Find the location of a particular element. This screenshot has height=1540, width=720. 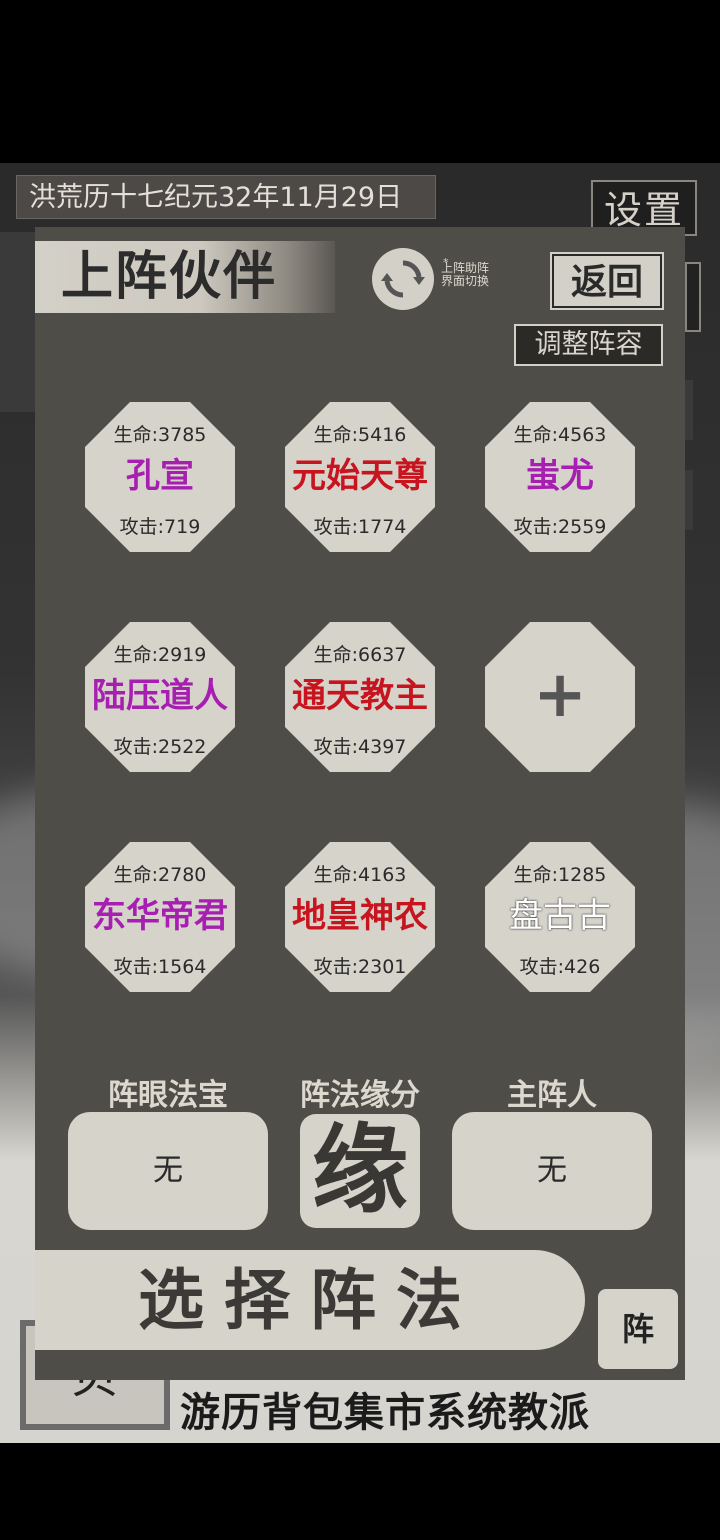

partner-name: 陆压道人 is located at coordinates (160, 696).